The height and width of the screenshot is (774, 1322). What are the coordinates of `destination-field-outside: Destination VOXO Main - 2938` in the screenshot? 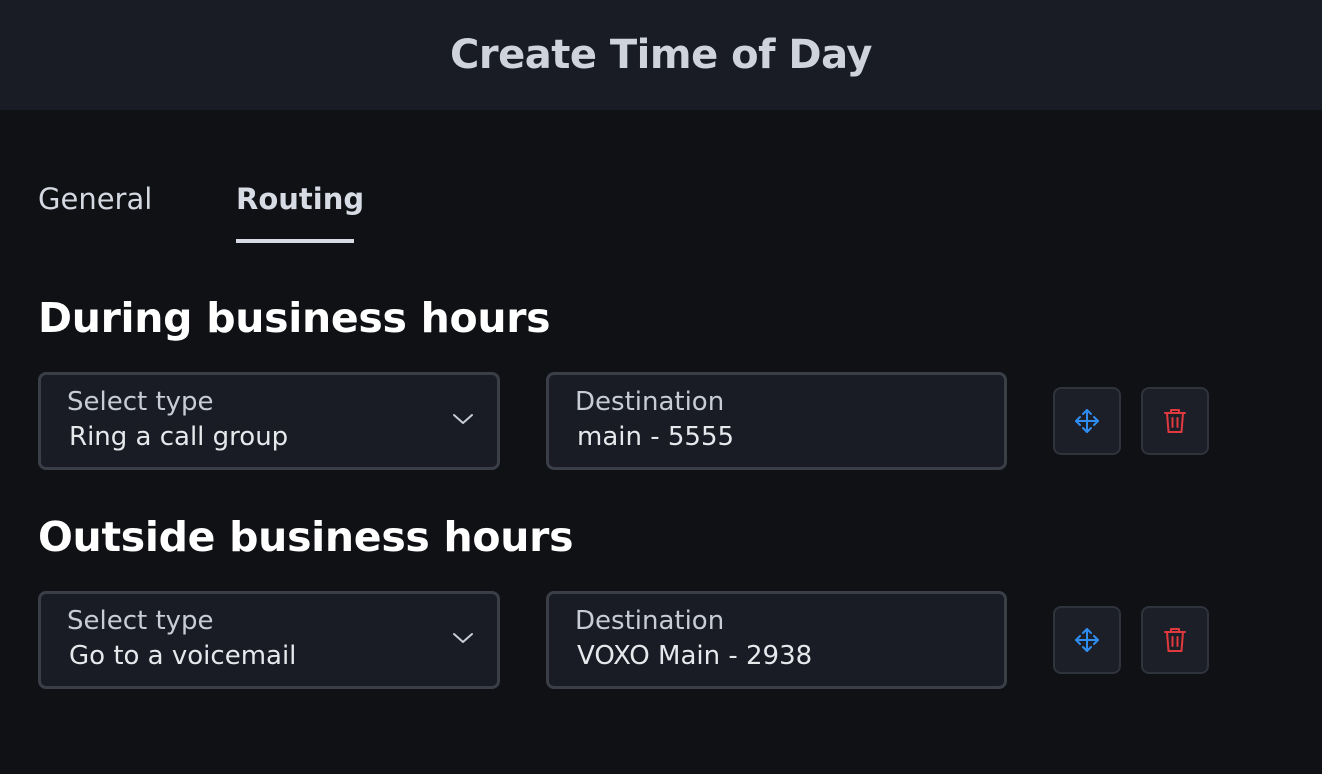 It's located at (776, 640).